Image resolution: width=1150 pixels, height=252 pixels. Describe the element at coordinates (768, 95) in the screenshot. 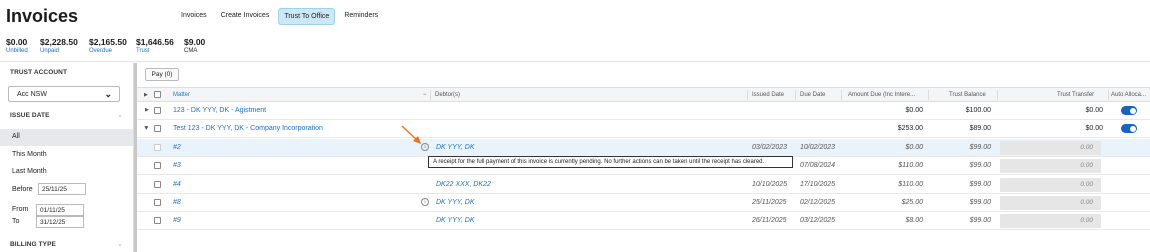

I see `column-header-issued-date: Issued Date` at that location.